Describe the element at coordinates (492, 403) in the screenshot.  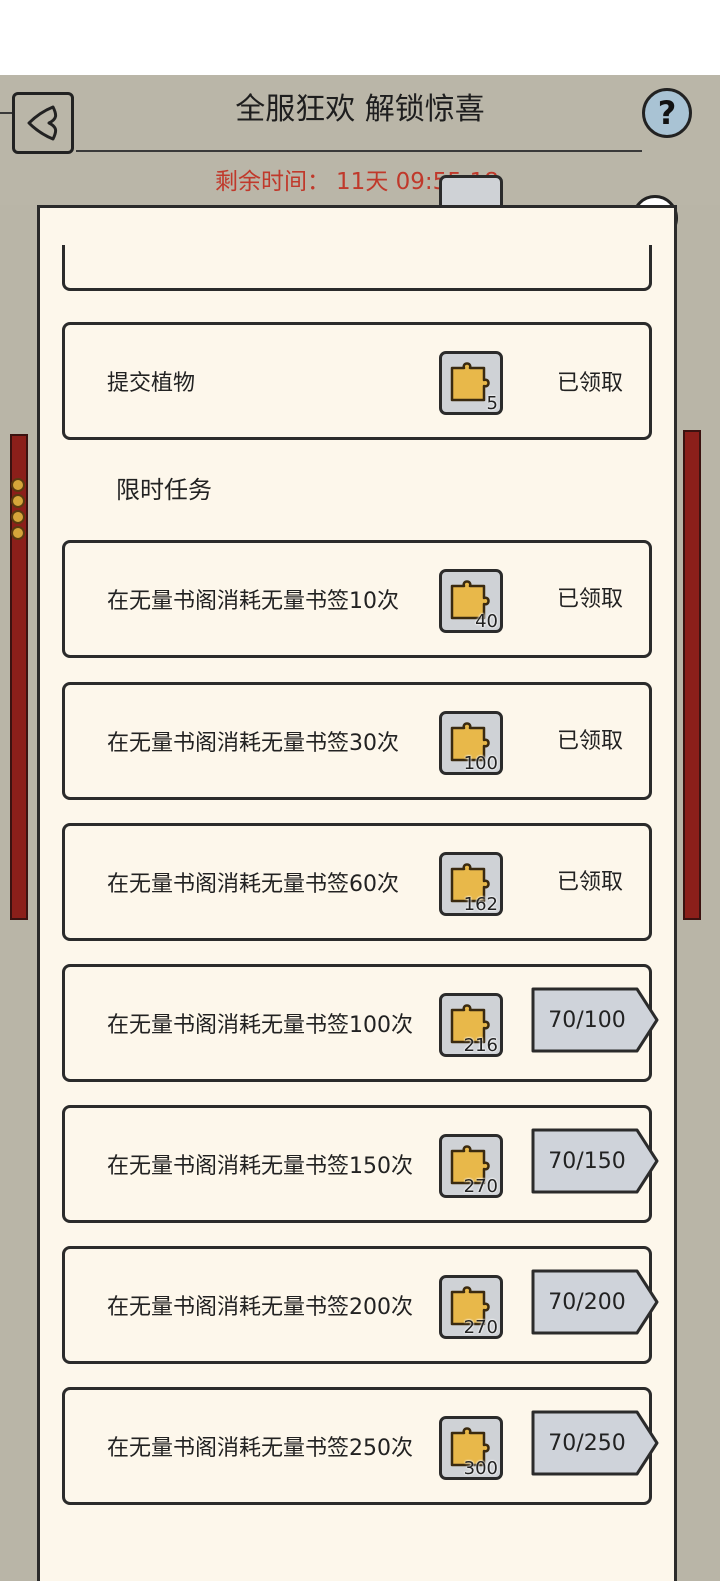
I see `reward-quantity: 5` at that location.